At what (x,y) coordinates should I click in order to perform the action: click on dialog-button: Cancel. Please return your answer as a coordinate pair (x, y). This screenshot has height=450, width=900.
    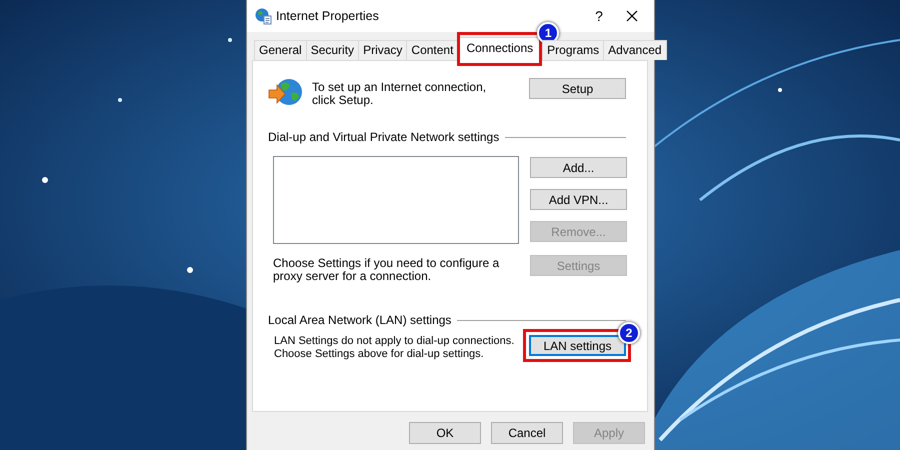
    Looking at the image, I should click on (527, 433).